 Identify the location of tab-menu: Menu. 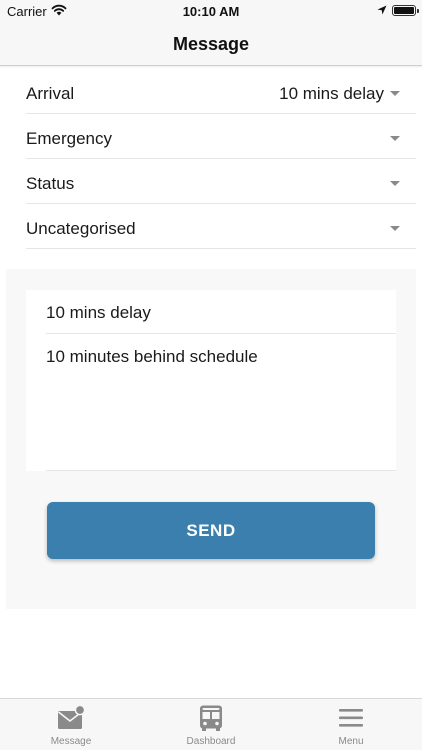
(351, 724).